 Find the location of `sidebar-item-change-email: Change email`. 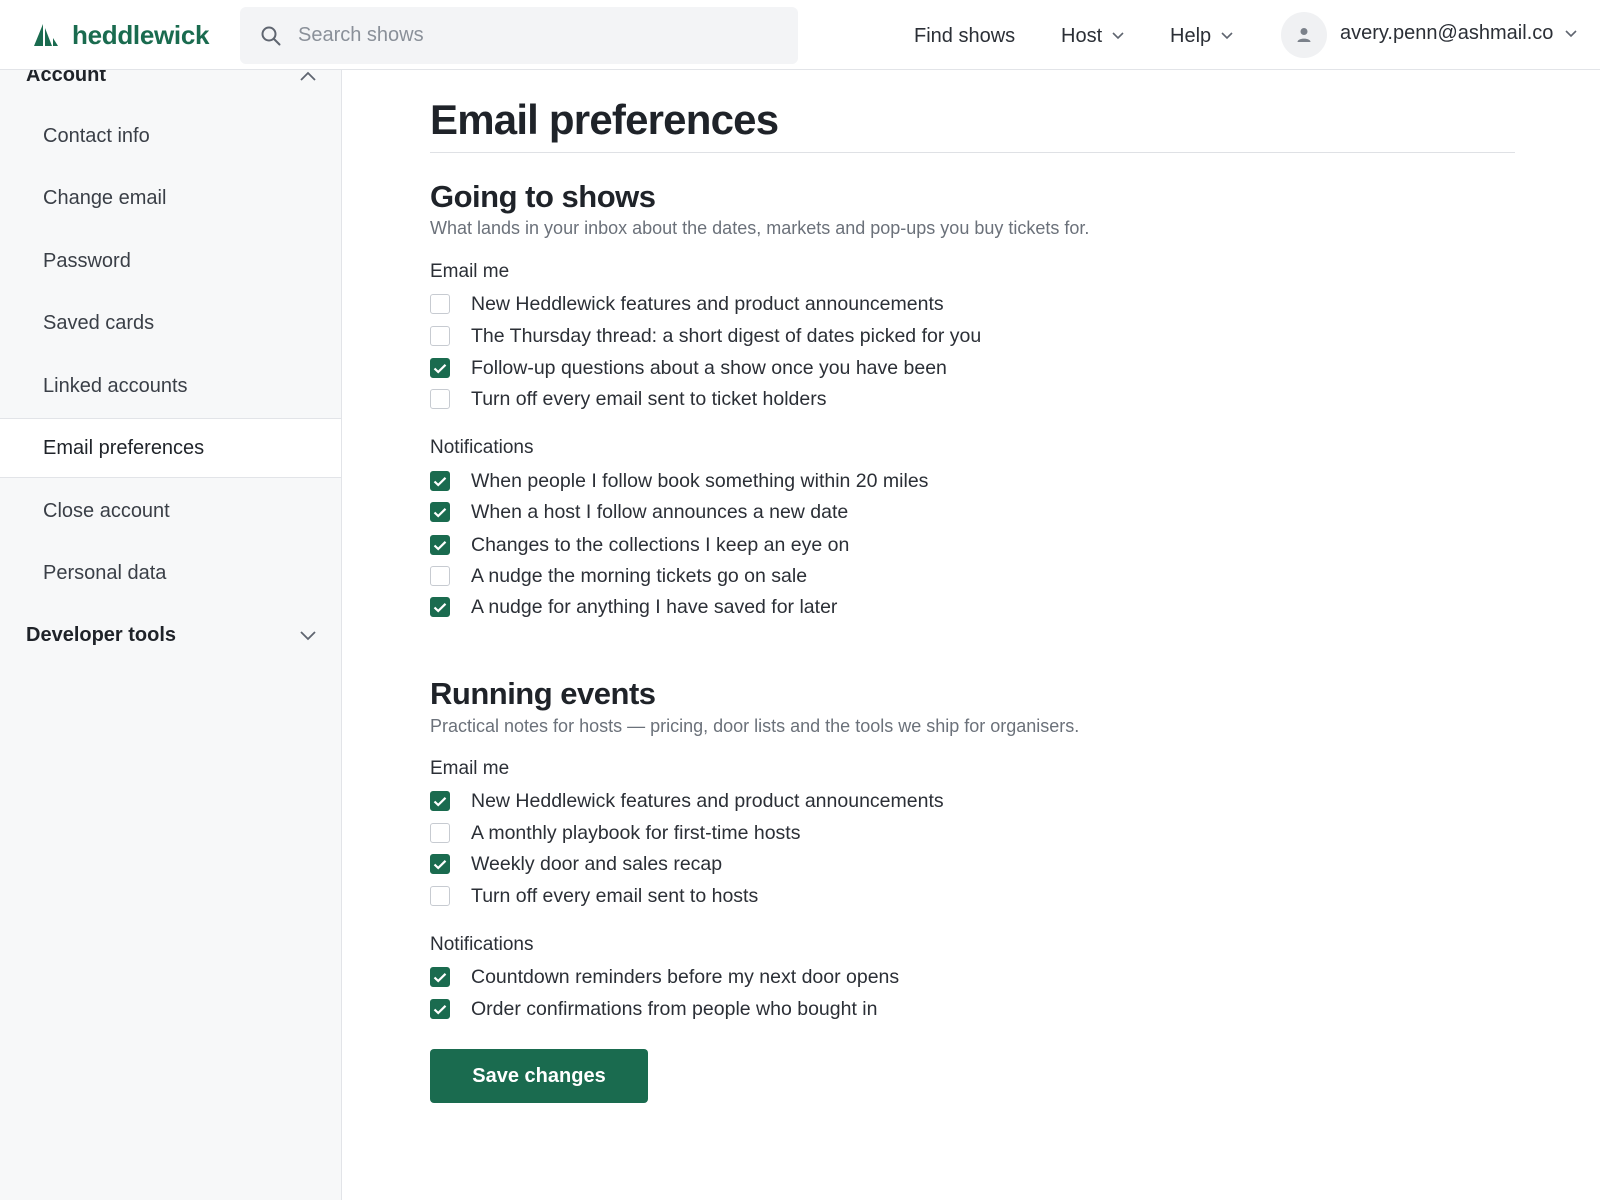

sidebar-item-change-email: Change email is located at coordinates (170, 198).